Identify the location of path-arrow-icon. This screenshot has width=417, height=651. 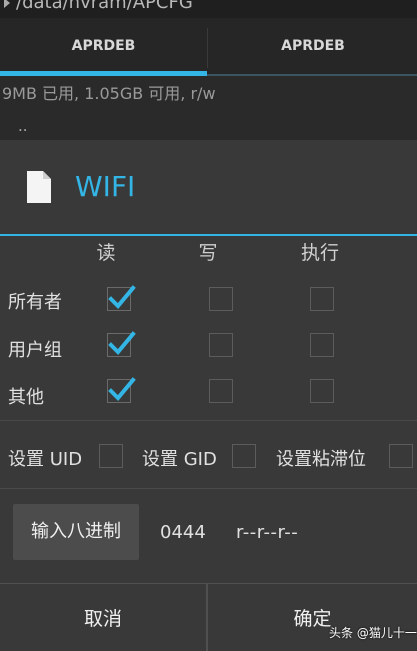
(7, 4).